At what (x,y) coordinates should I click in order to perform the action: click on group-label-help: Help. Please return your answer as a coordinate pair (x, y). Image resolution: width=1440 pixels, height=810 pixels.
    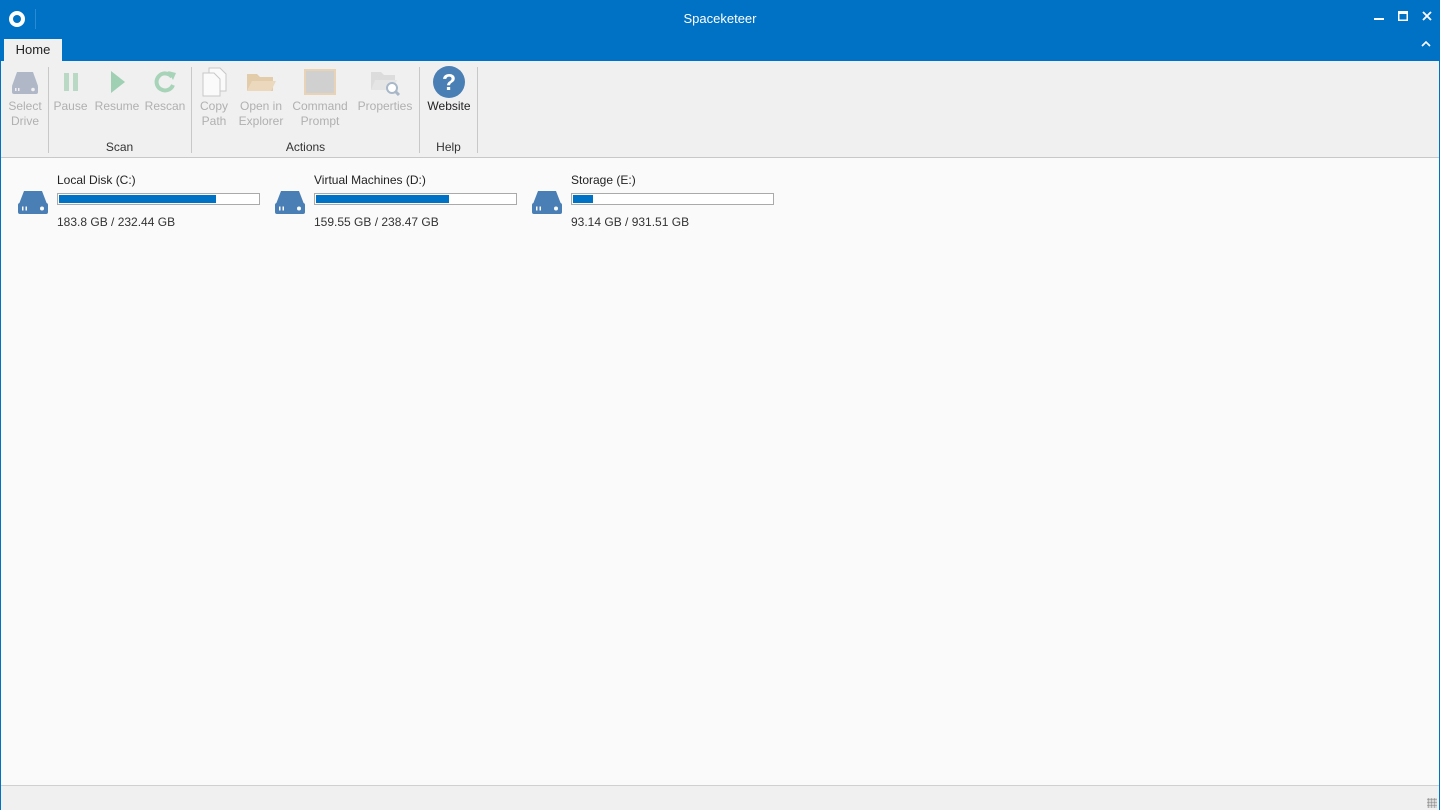
    Looking at the image, I should click on (448, 147).